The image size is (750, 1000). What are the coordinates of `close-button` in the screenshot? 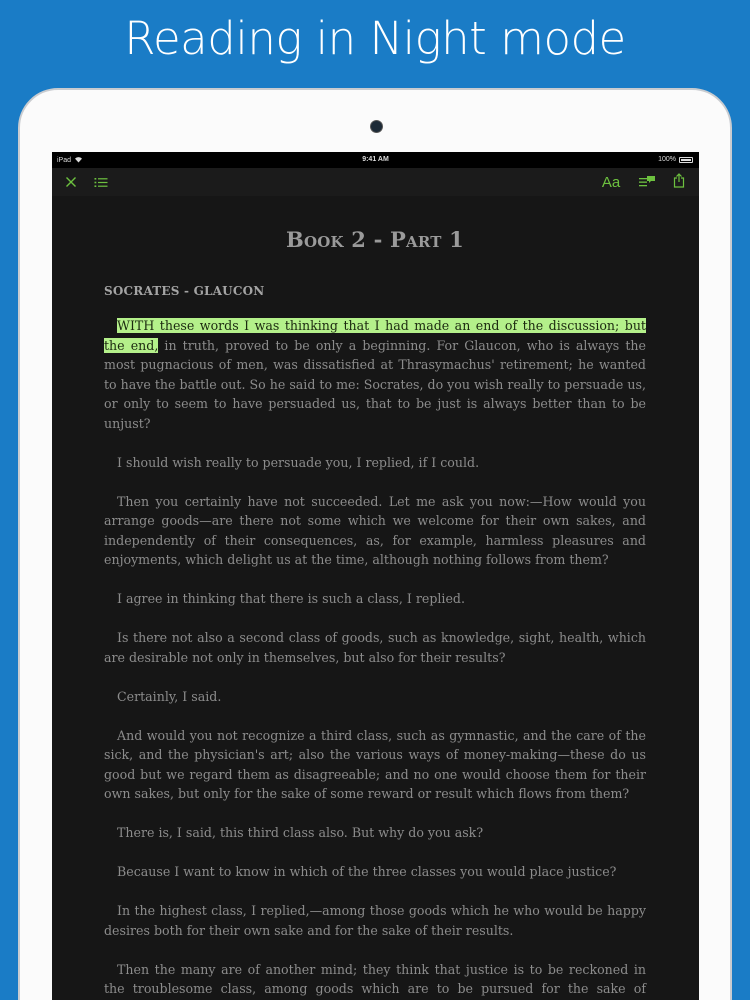 It's located at (71, 182).